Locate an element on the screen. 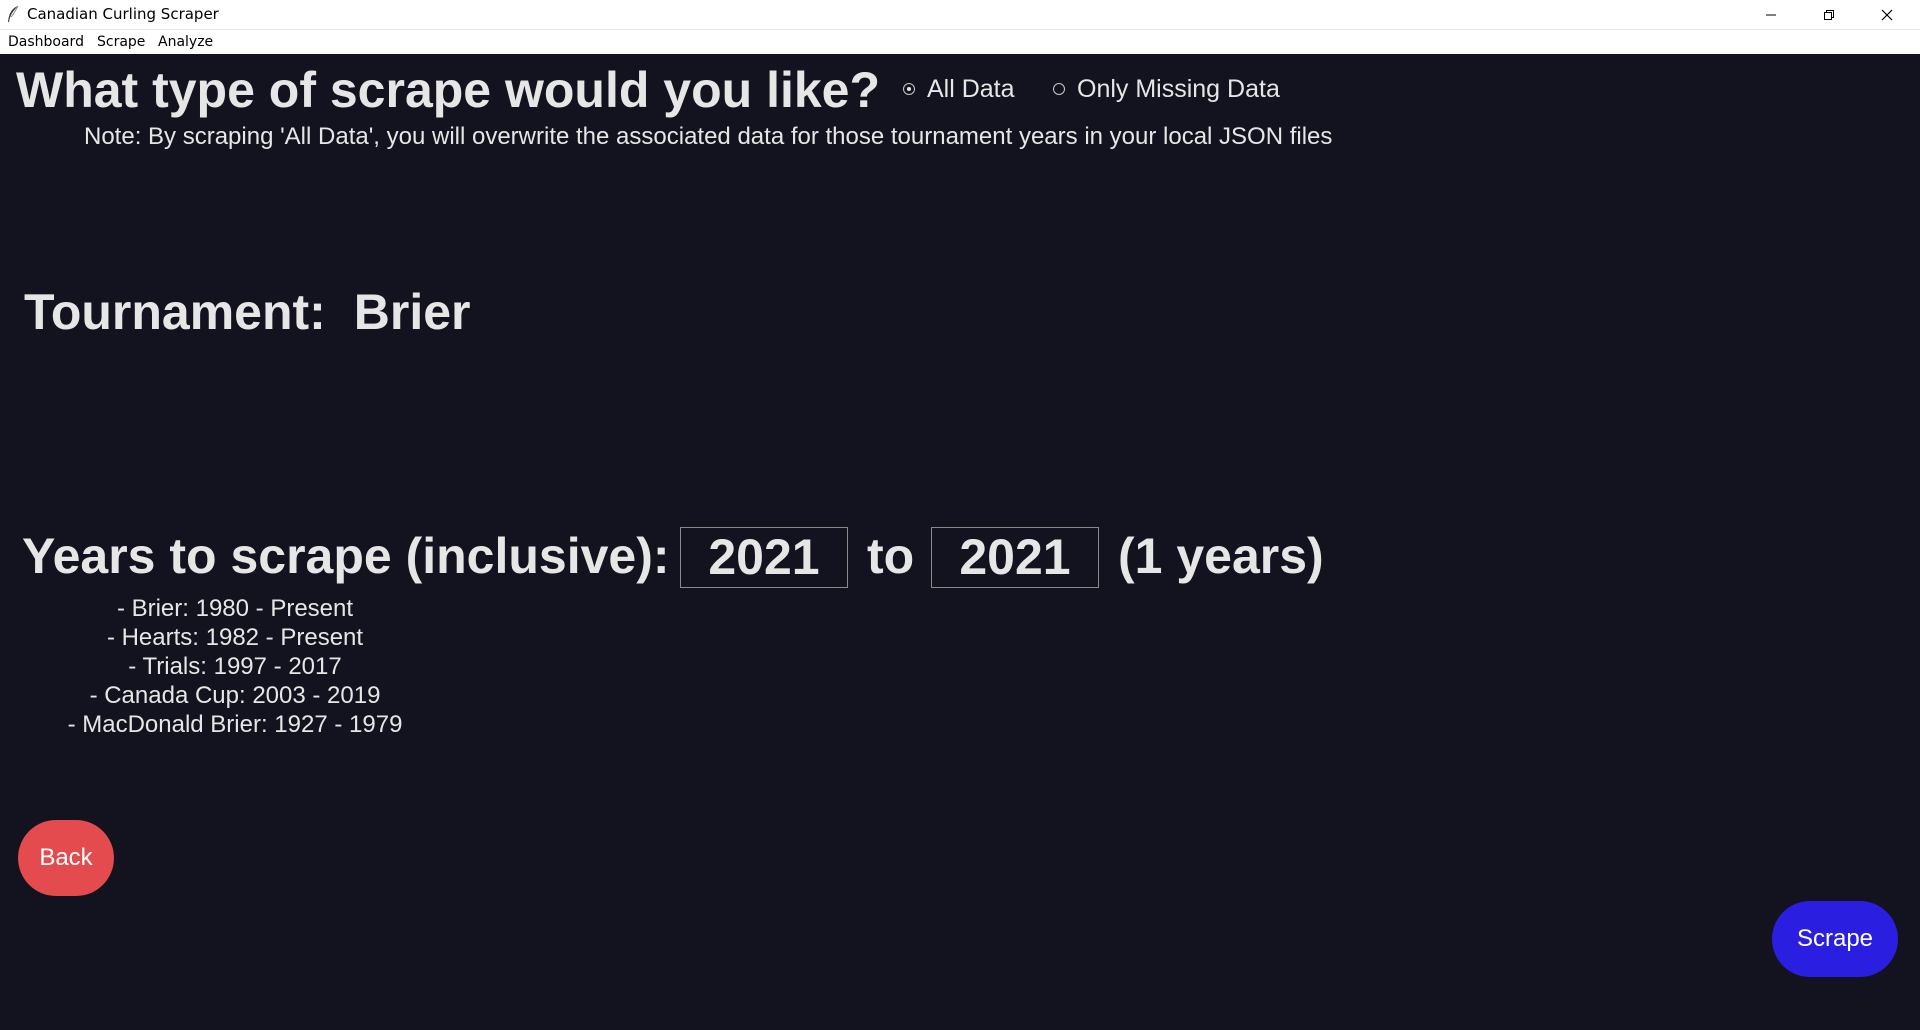 Image resolution: width=1920 pixels, height=1030 pixels. menu-bar: Dashboard Scrape Analyze is located at coordinates (960, 41).